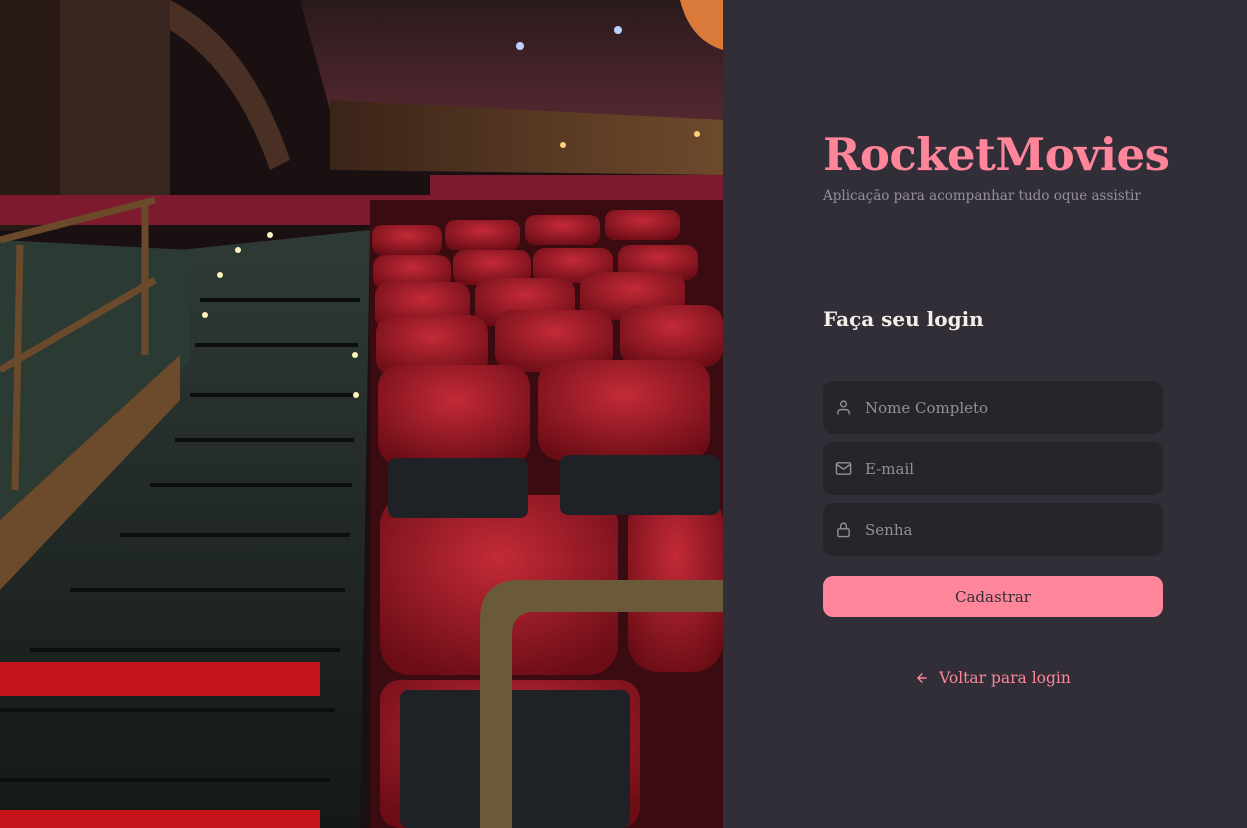 The height and width of the screenshot is (828, 1247). What do you see at coordinates (993, 596) in the screenshot?
I see `register-button: Cadastrar` at bounding box center [993, 596].